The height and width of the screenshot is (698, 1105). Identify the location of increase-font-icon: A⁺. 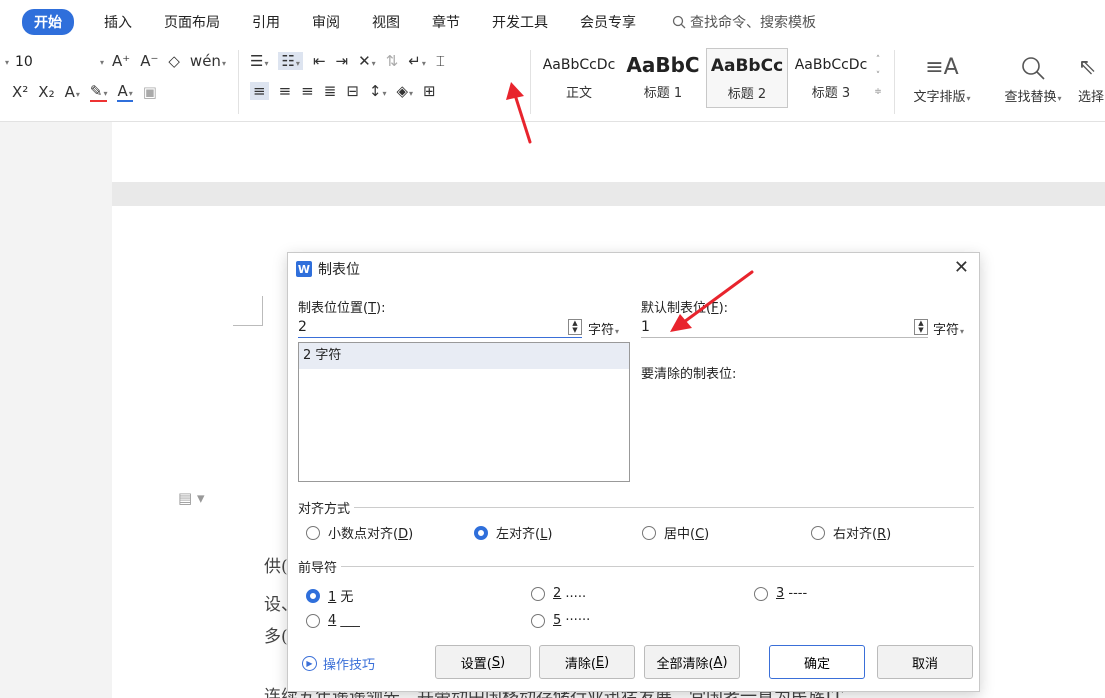
(121, 61).